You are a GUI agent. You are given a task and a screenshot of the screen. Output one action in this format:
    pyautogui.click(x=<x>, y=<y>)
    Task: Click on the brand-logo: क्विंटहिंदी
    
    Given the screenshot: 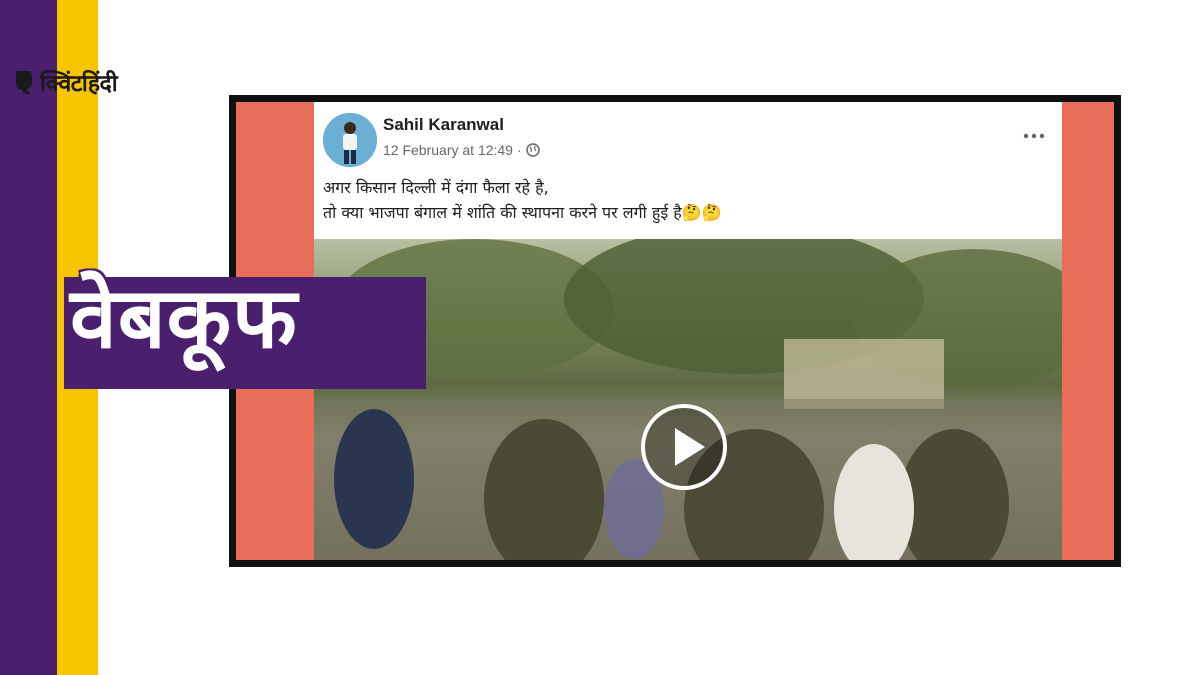 What is the action you would take?
    pyautogui.click(x=66, y=82)
    